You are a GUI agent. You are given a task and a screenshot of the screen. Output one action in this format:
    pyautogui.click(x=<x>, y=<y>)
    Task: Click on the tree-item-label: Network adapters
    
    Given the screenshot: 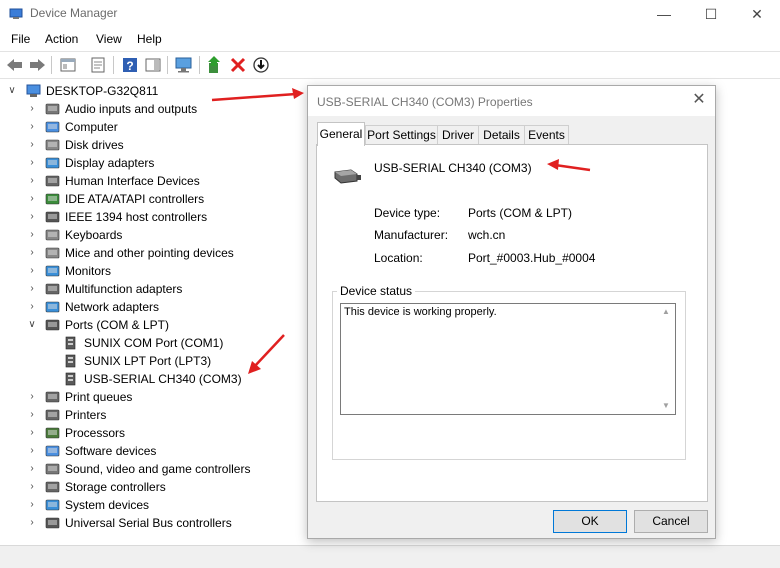 What is the action you would take?
    pyautogui.click(x=112, y=307)
    